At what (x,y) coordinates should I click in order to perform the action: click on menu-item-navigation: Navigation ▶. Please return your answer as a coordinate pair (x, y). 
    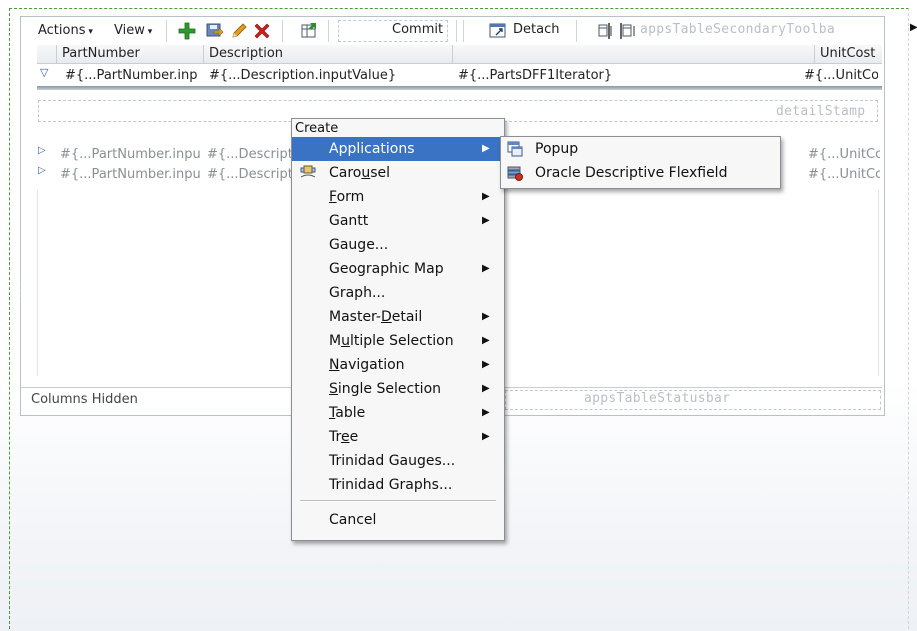
    Looking at the image, I should click on (397, 365).